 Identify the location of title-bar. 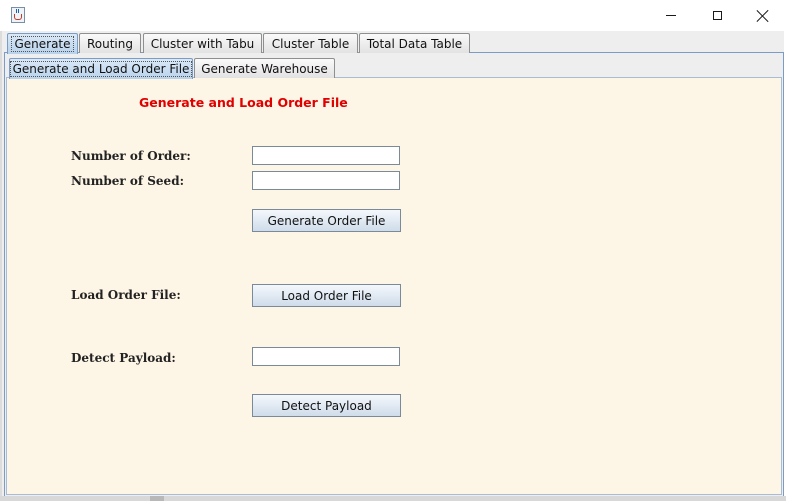
(393, 15).